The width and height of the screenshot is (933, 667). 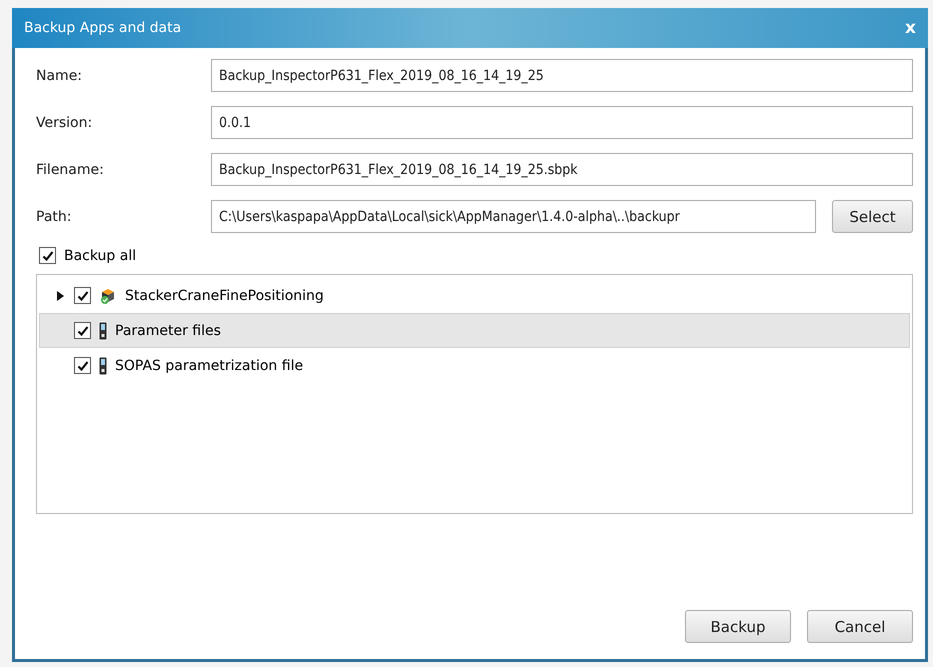 What do you see at coordinates (209, 366) in the screenshot?
I see `tree-item-label: SOPAS parametrization file` at bounding box center [209, 366].